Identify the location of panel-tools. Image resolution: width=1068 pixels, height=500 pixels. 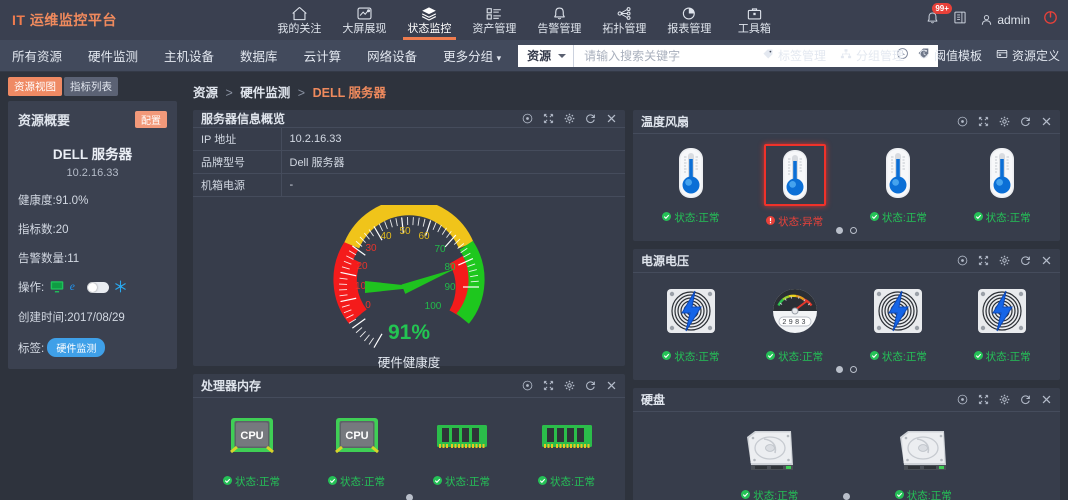
(1004, 121).